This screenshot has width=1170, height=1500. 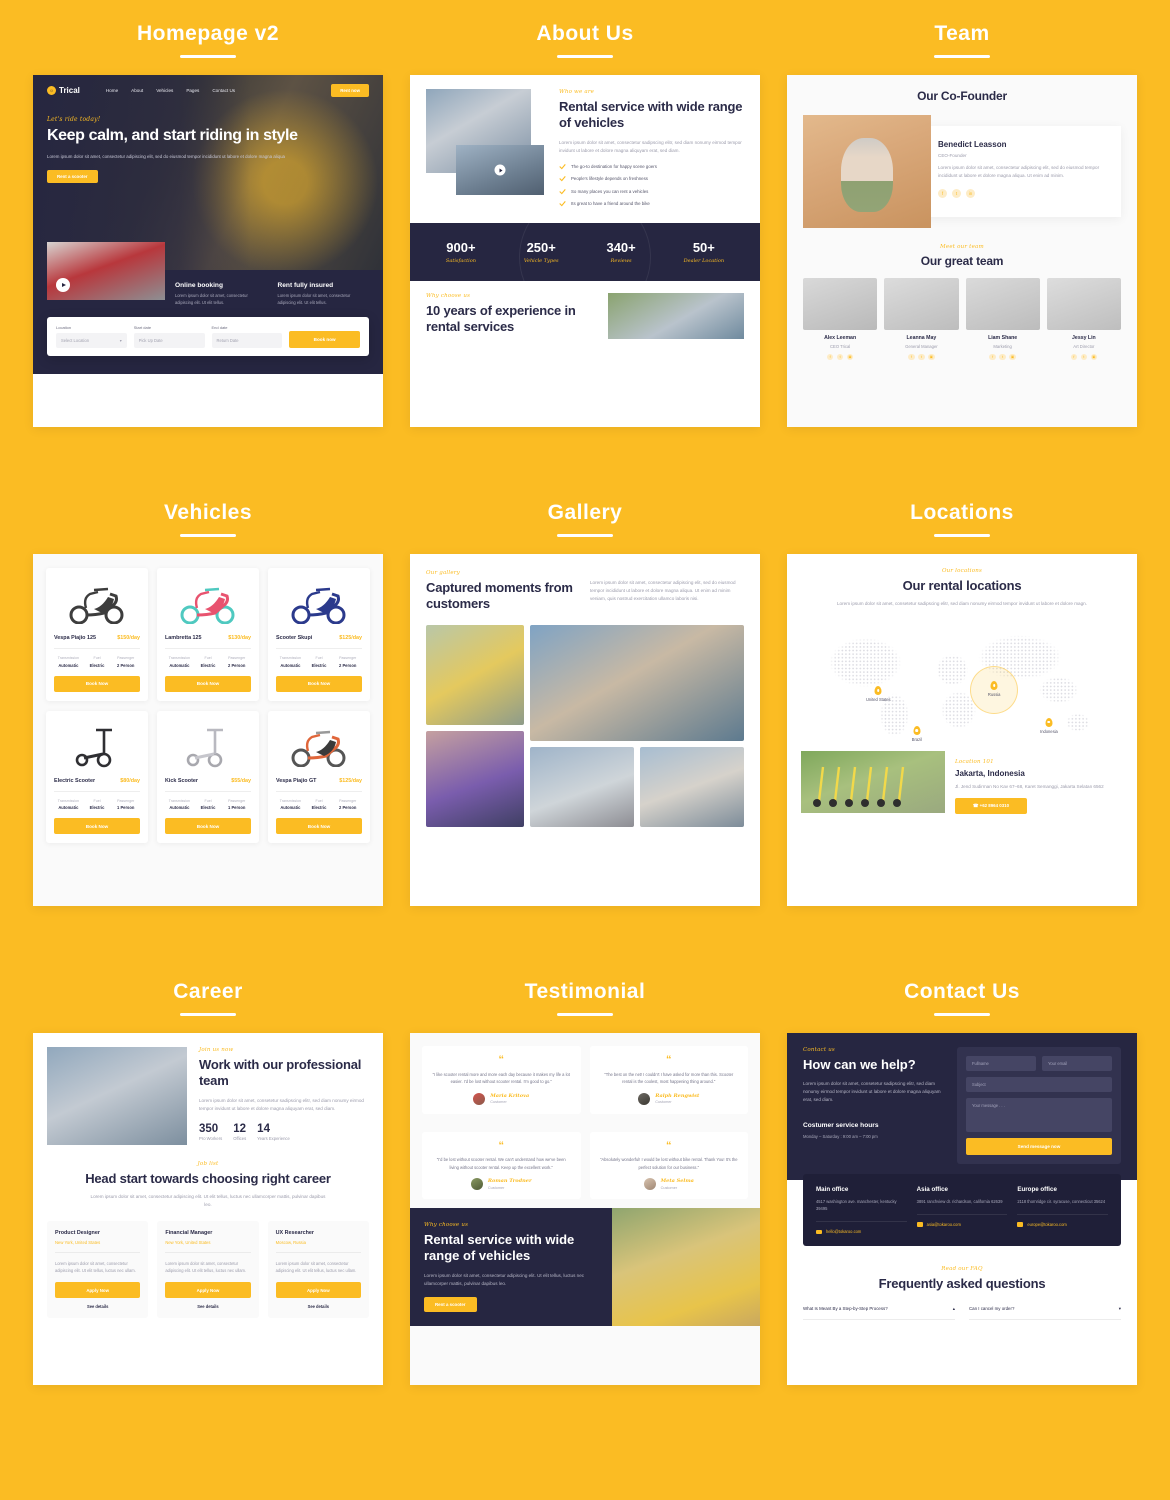 I want to click on start-date-input: Pick Up Date, so click(x=169, y=340).